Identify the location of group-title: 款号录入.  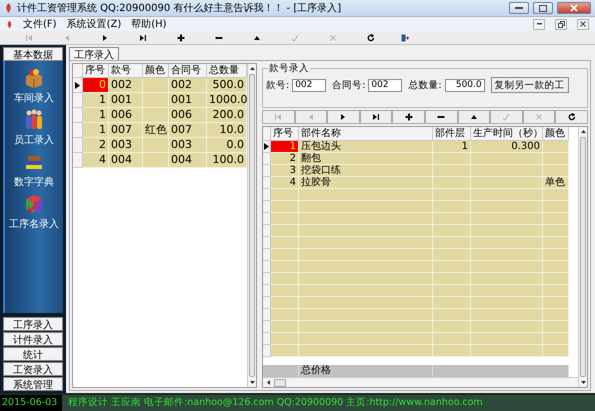
(289, 68).